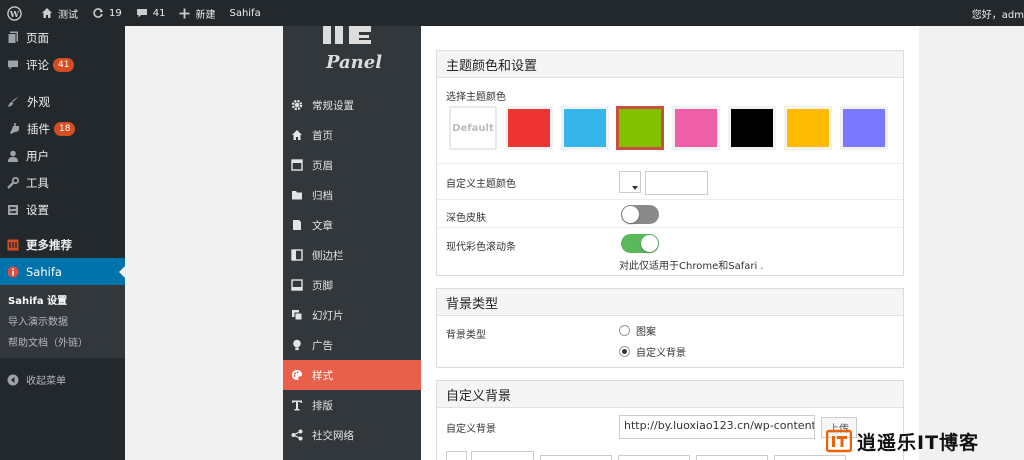 This screenshot has height=460, width=1024. Describe the element at coordinates (297, 375) in the screenshot. I see `palette-icon` at that location.